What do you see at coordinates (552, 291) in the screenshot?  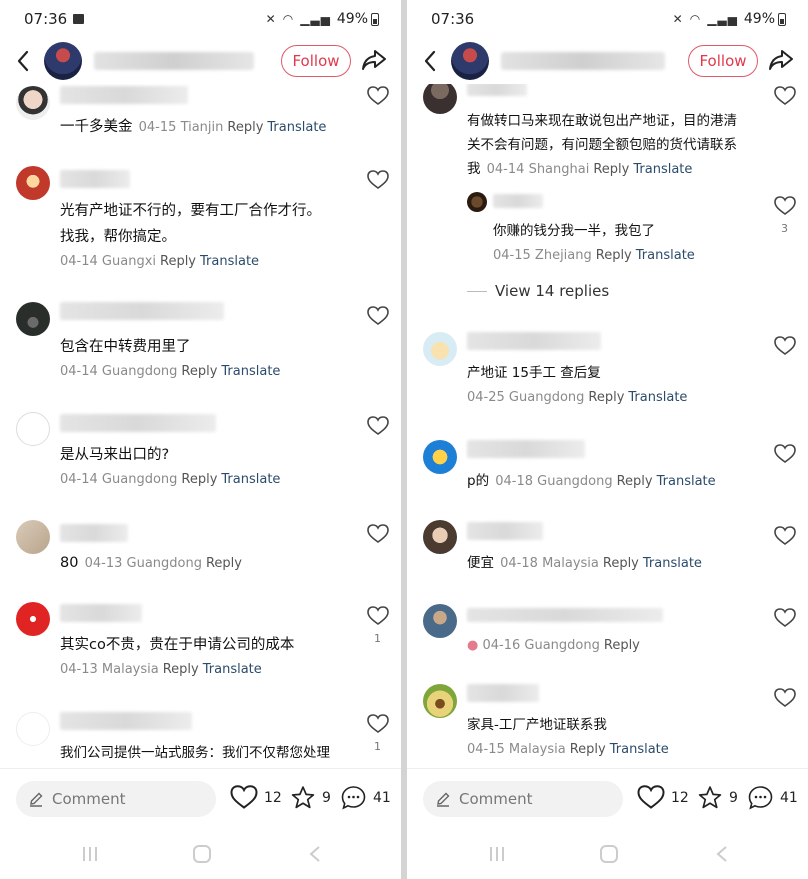 I see `view-replies-label: View 14 replies` at bounding box center [552, 291].